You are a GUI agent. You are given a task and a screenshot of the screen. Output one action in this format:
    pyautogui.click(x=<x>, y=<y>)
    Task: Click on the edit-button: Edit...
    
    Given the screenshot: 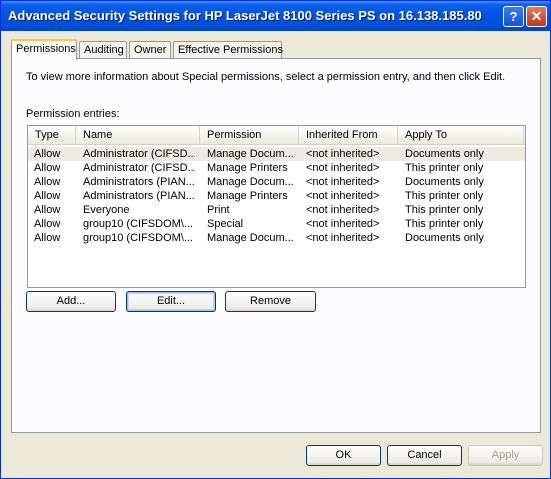 What is the action you would take?
    pyautogui.click(x=171, y=301)
    